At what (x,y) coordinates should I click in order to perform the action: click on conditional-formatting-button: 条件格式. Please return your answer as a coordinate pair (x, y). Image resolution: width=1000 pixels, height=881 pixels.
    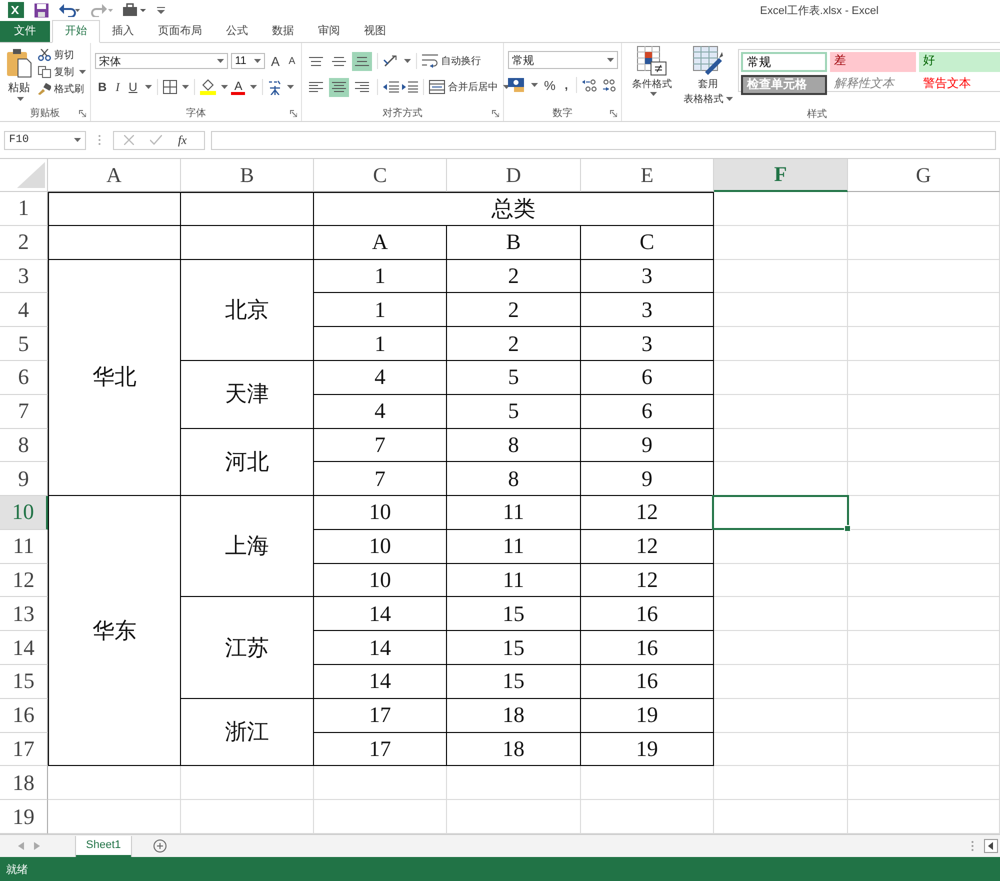
    Looking at the image, I should click on (652, 76).